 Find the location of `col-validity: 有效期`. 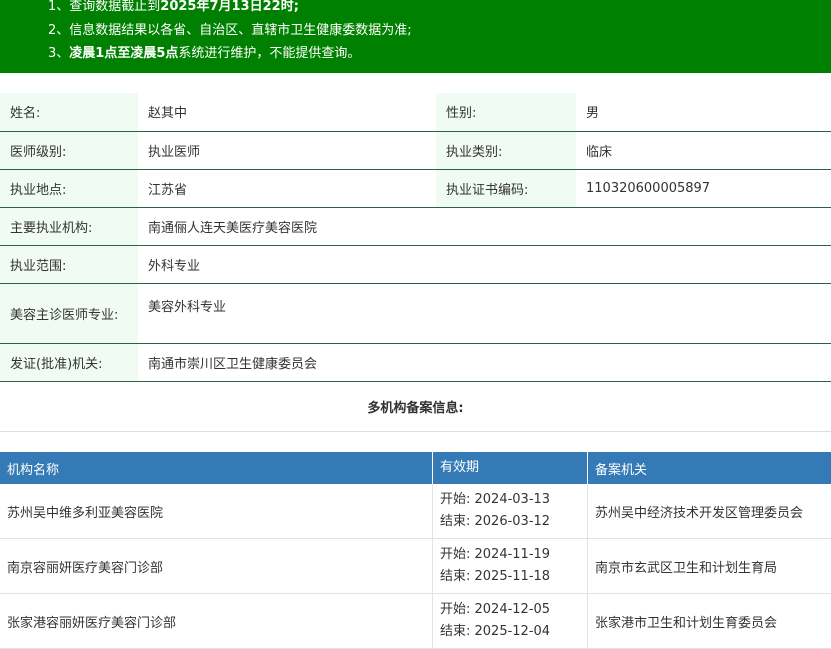

col-validity: 有效期 is located at coordinates (510, 468).